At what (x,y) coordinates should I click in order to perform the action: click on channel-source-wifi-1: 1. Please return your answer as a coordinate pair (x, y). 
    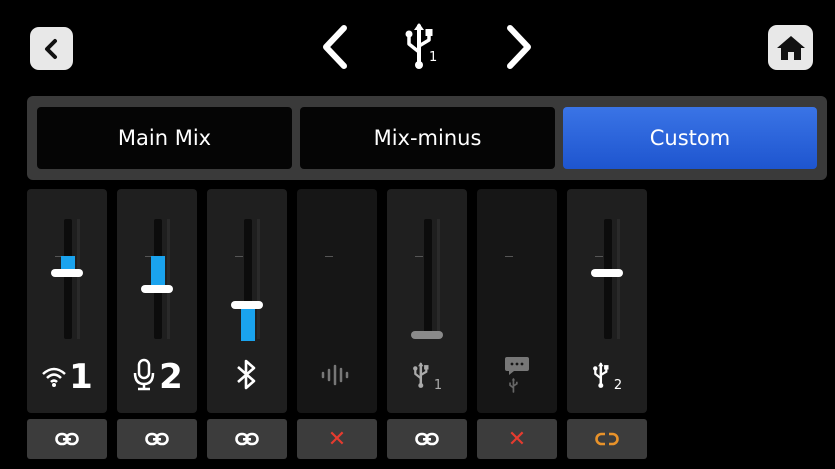
    Looking at the image, I should click on (67, 377).